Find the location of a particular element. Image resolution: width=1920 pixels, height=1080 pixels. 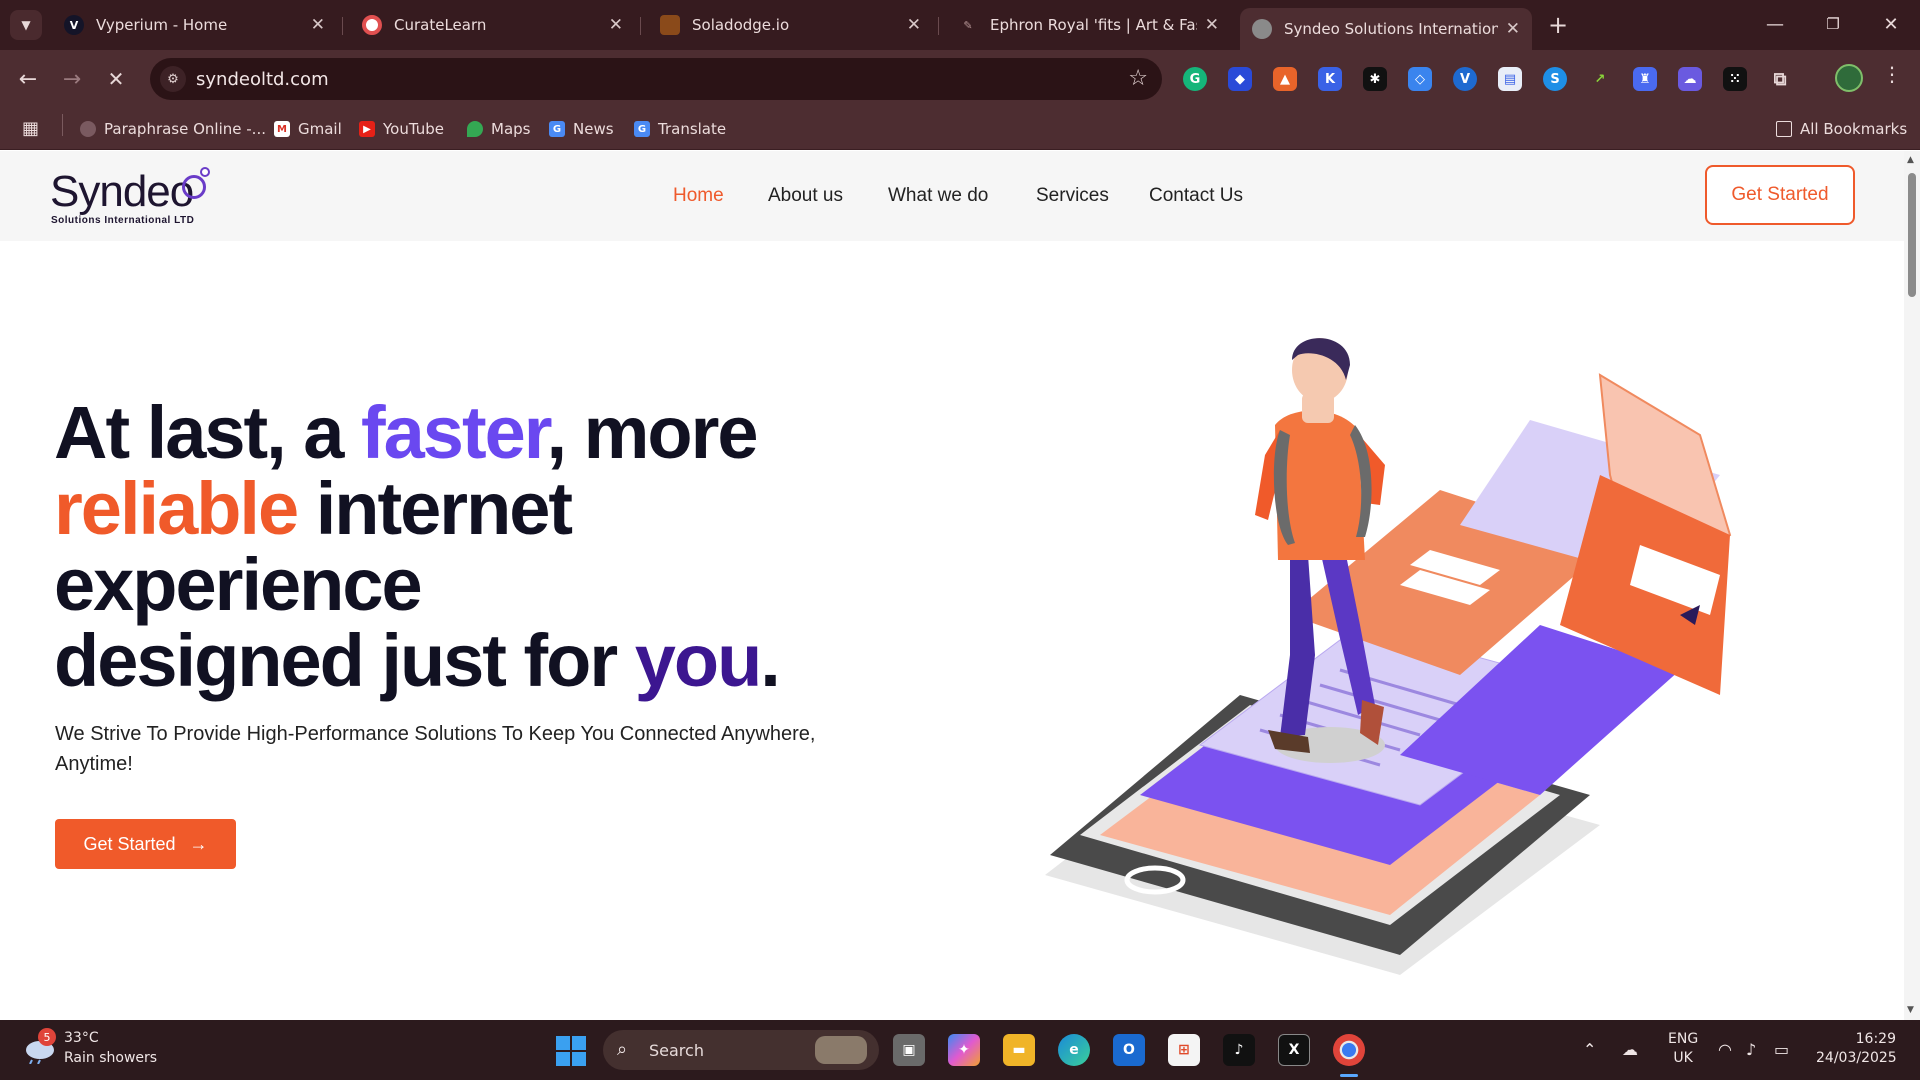

show-hidden-icons-chevron: ⌃ is located at coordinates (1589, 1049).